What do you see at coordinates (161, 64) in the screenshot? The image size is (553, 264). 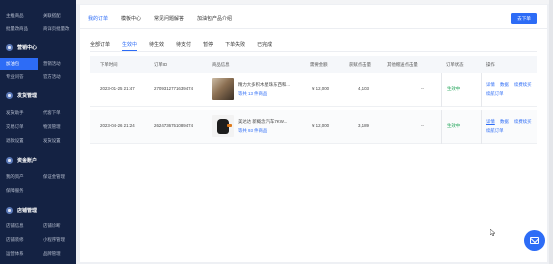 I see `column-header-order-id: 订单ID` at bounding box center [161, 64].